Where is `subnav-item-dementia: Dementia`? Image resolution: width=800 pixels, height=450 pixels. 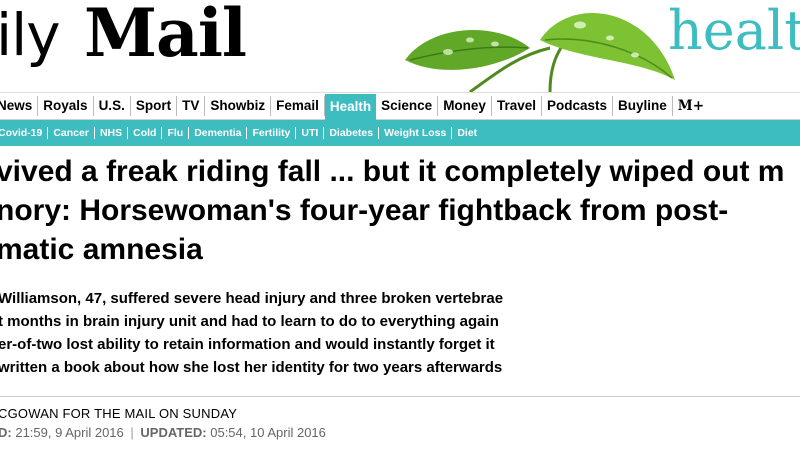 subnav-item-dementia: Dementia is located at coordinates (218, 133).